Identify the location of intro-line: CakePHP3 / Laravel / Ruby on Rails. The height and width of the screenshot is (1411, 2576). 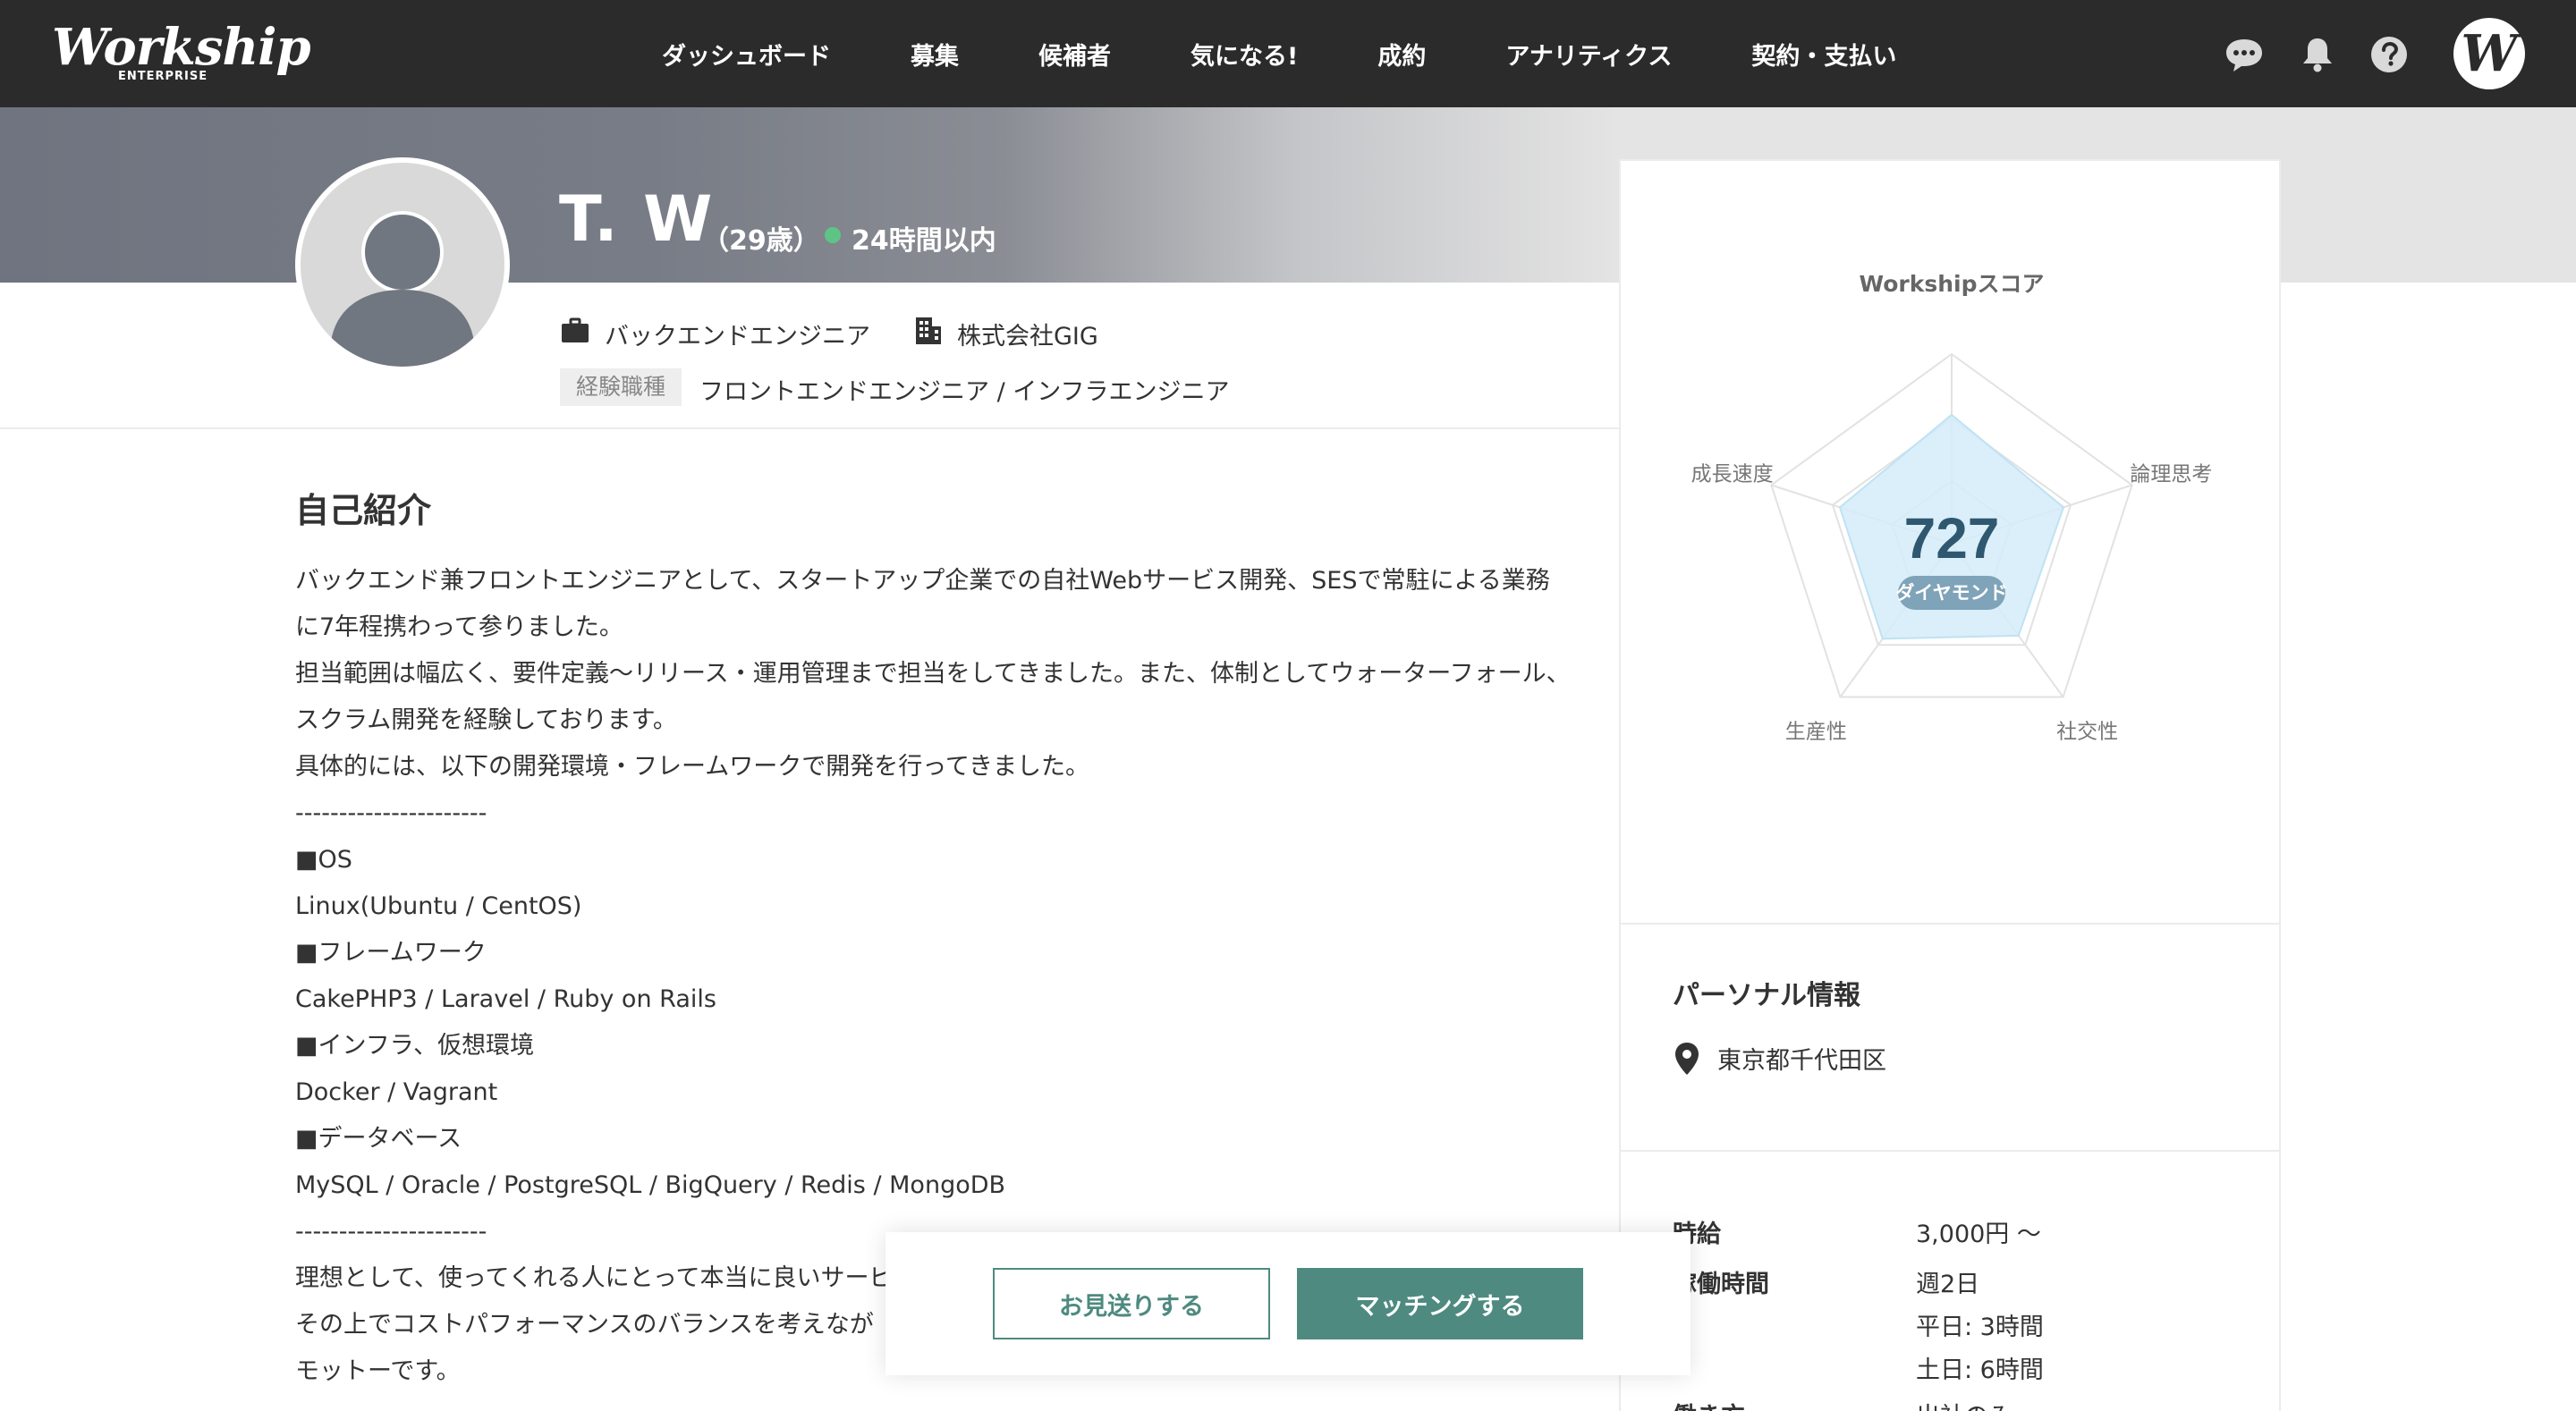
(505, 999).